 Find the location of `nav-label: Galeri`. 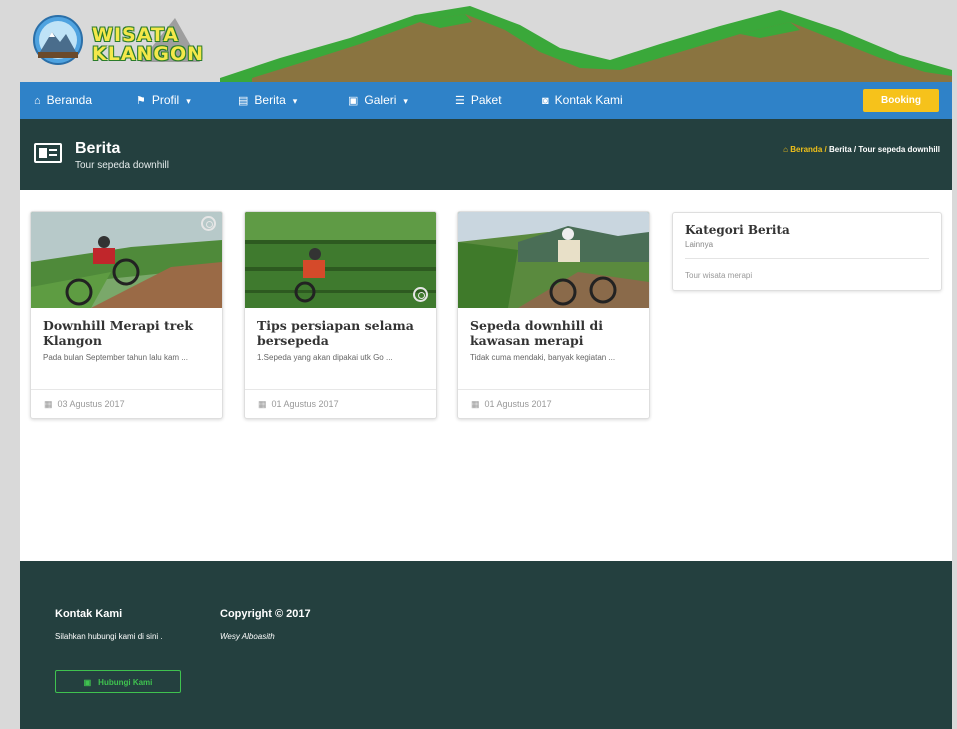

nav-label: Galeri is located at coordinates (380, 100).